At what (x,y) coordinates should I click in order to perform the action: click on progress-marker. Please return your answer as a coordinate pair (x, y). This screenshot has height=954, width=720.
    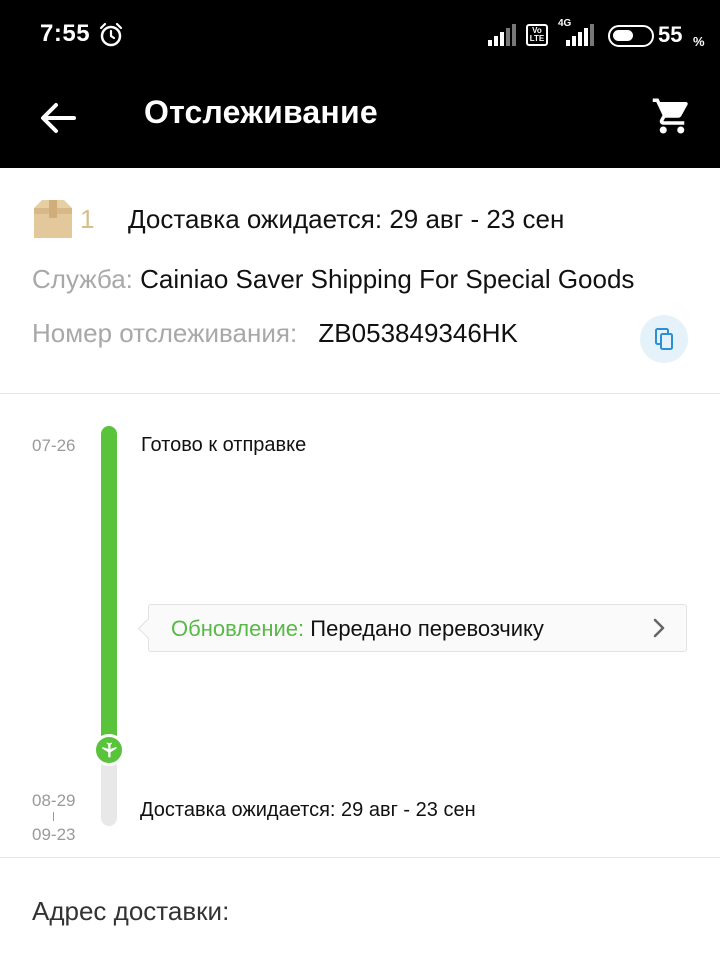
    Looking at the image, I should click on (109, 750).